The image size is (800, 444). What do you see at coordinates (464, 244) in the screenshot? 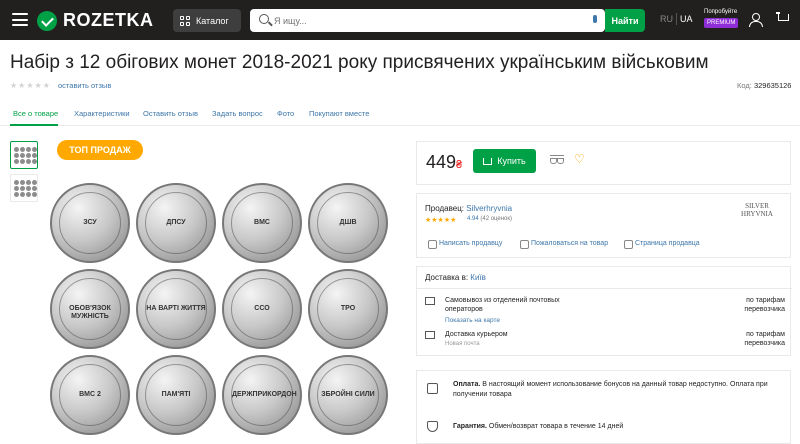
I see `write-seller-link: Написать продавцу` at bounding box center [464, 244].